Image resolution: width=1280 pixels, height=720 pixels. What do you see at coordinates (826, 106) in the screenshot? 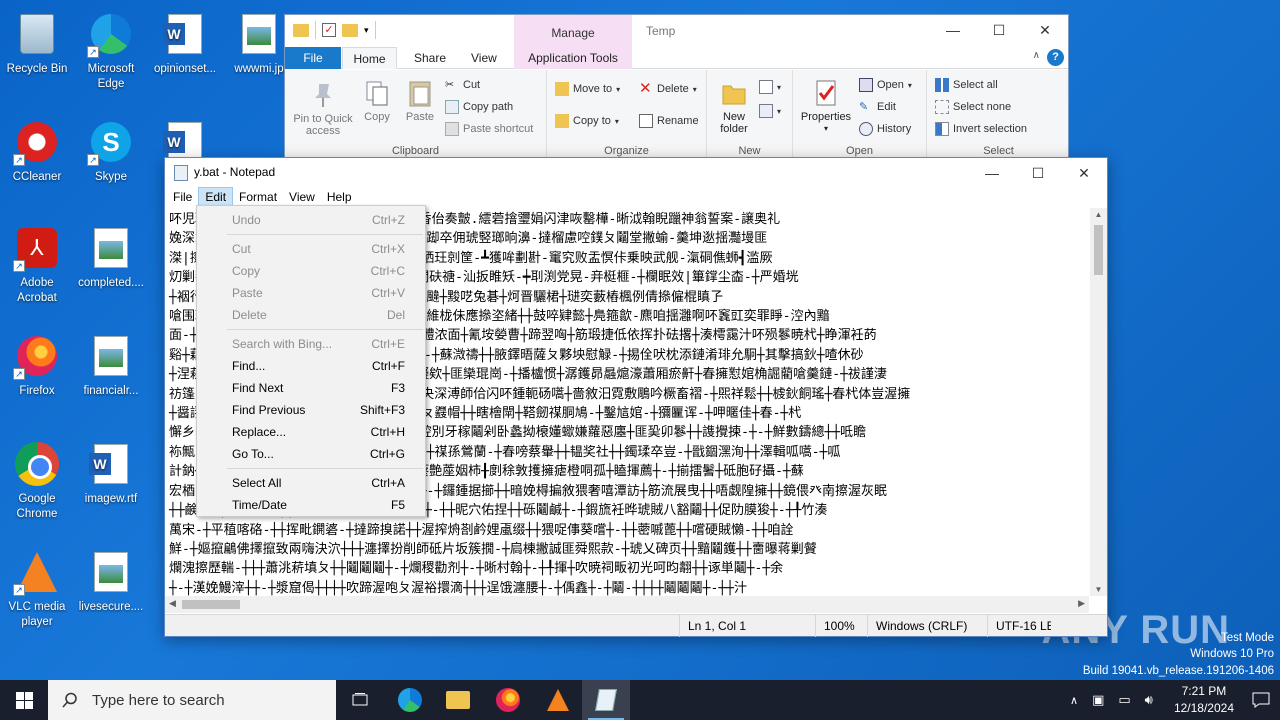
I see `properties-button: Properties ▾` at bounding box center [826, 106].